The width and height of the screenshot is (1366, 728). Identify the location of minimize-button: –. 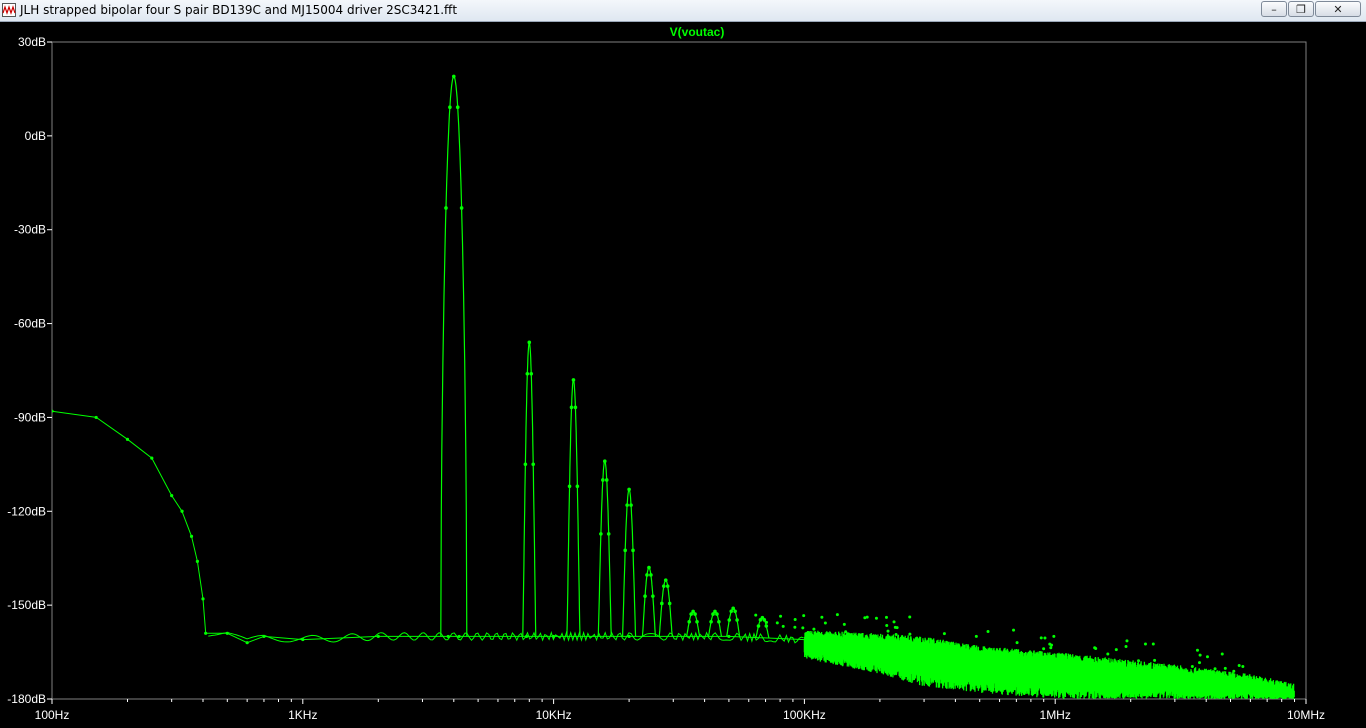
(1274, 9).